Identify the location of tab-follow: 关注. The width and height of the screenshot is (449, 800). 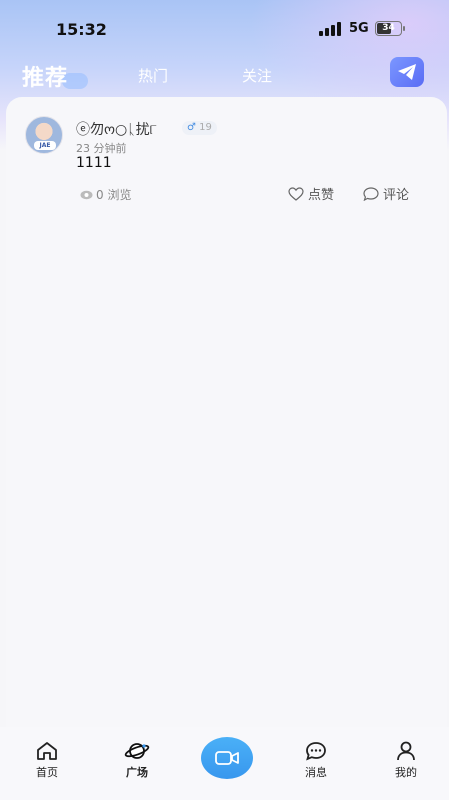
(257, 75).